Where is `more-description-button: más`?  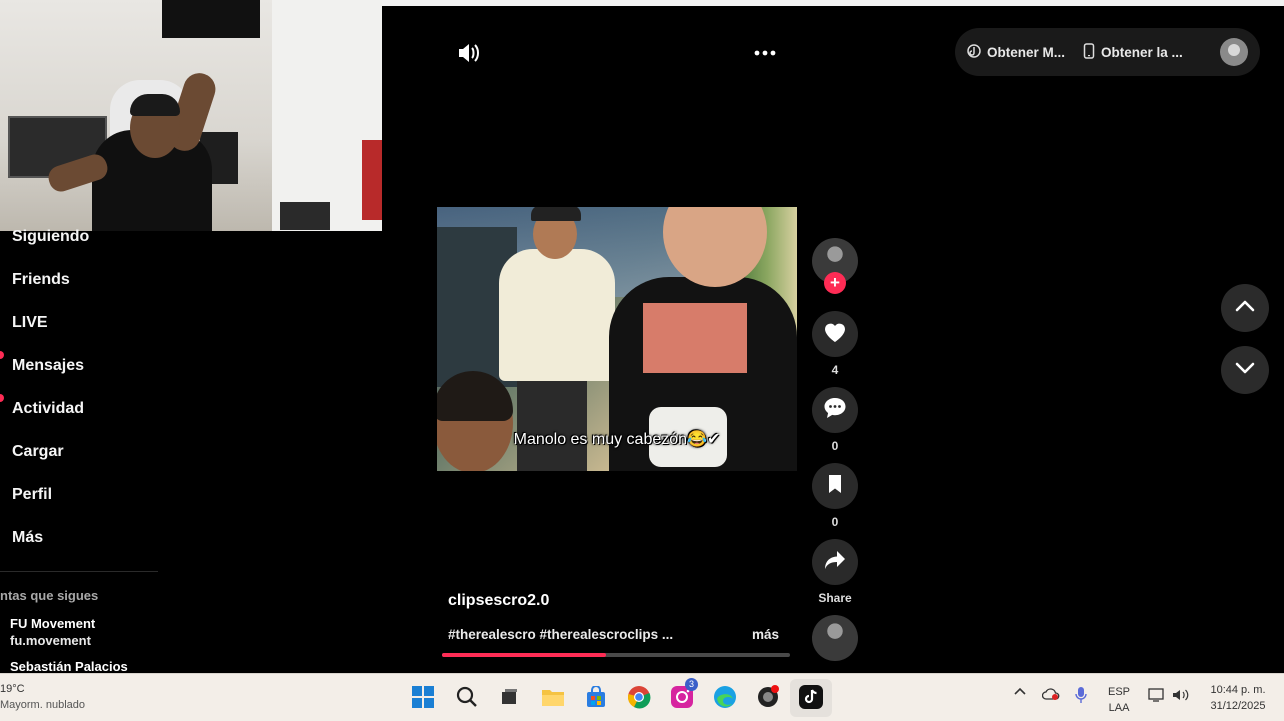
more-description-button: más is located at coordinates (765, 634).